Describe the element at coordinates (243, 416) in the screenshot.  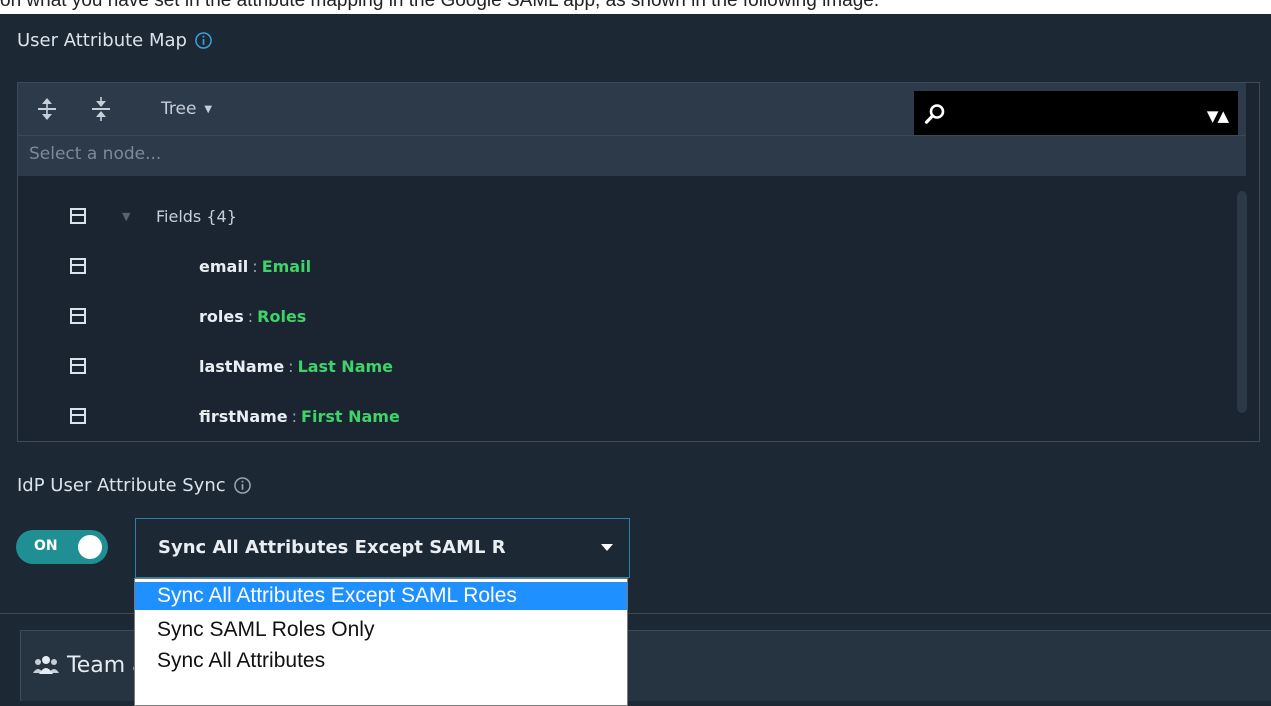
I see `field-key: firstName` at that location.